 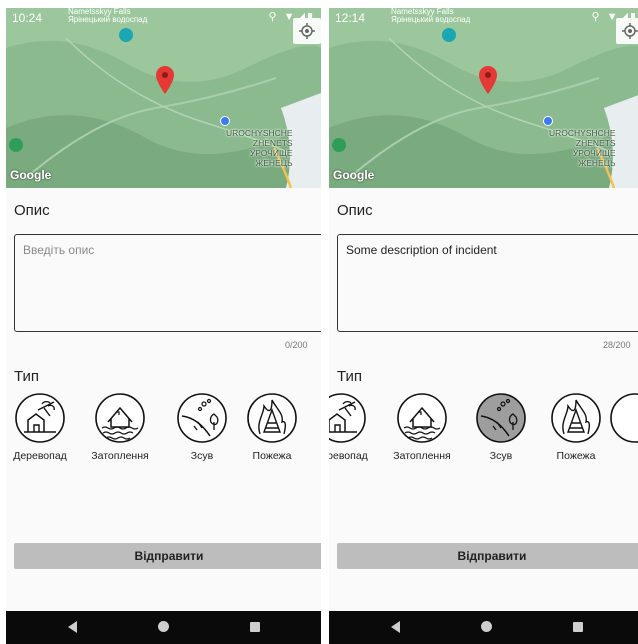 I want to click on landslide-icon, so click(x=202, y=418).